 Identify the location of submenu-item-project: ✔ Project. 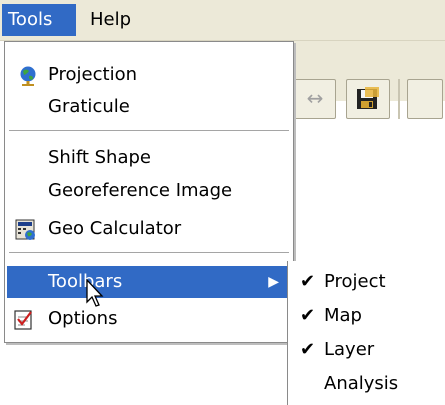
(366, 282).